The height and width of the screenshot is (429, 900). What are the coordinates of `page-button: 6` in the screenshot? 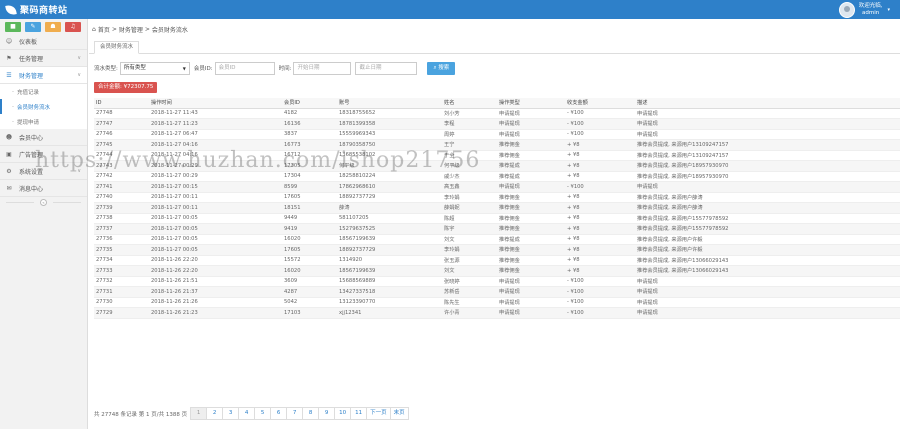 It's located at (279, 413).